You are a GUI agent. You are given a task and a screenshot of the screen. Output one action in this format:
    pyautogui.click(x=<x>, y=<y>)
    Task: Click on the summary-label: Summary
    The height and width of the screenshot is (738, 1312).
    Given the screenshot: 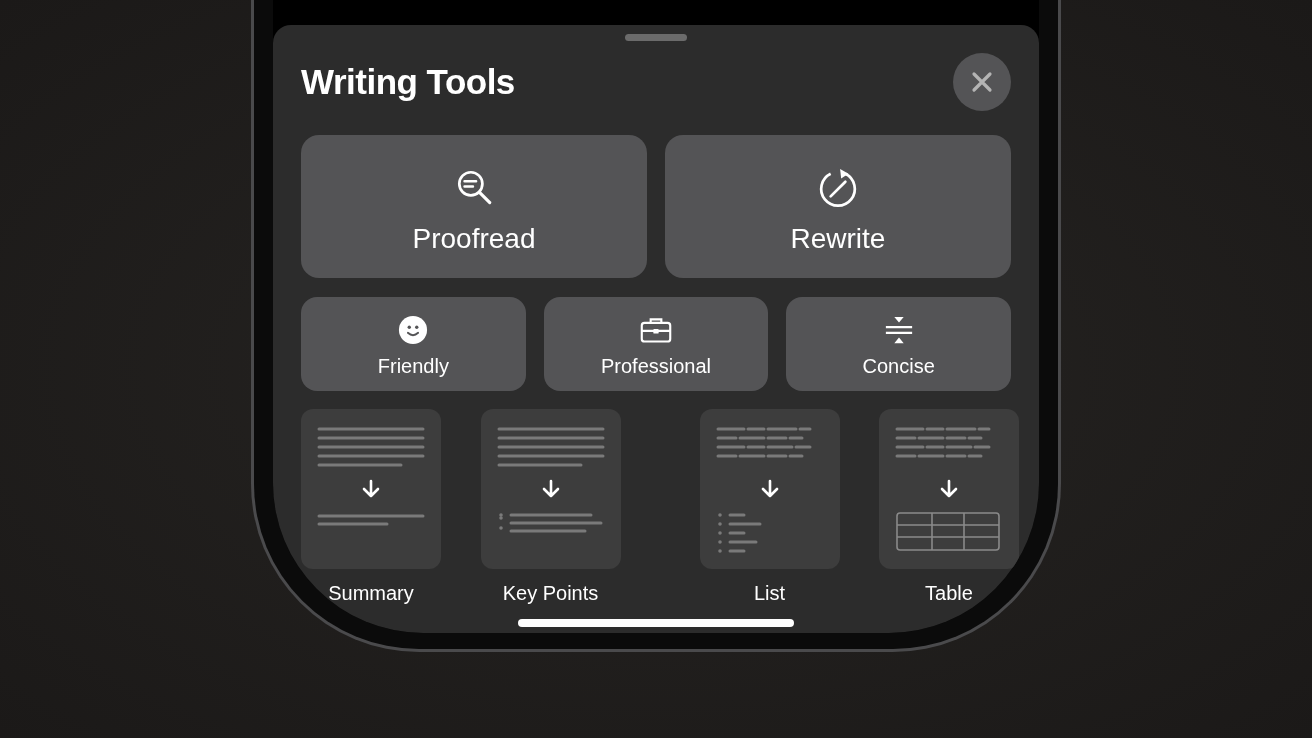 What is the action you would take?
    pyautogui.click(x=371, y=593)
    